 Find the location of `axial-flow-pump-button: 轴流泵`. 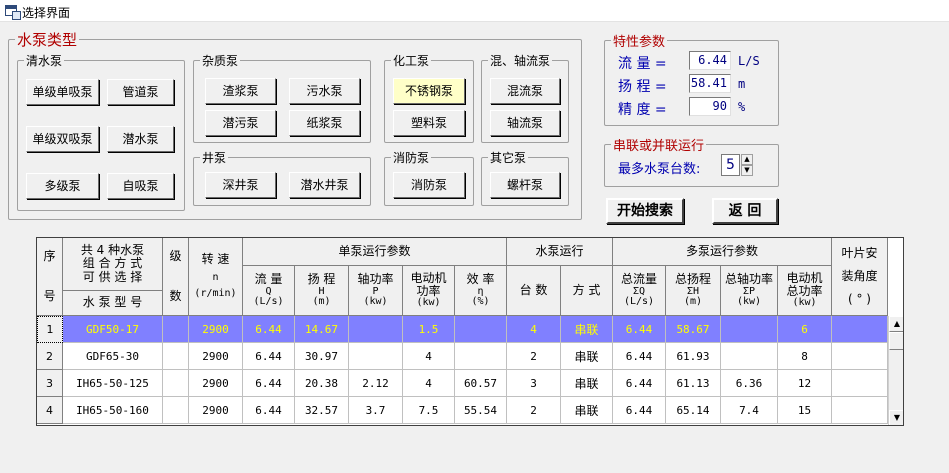

axial-flow-pump-button: 轴流泵 is located at coordinates (525, 123).